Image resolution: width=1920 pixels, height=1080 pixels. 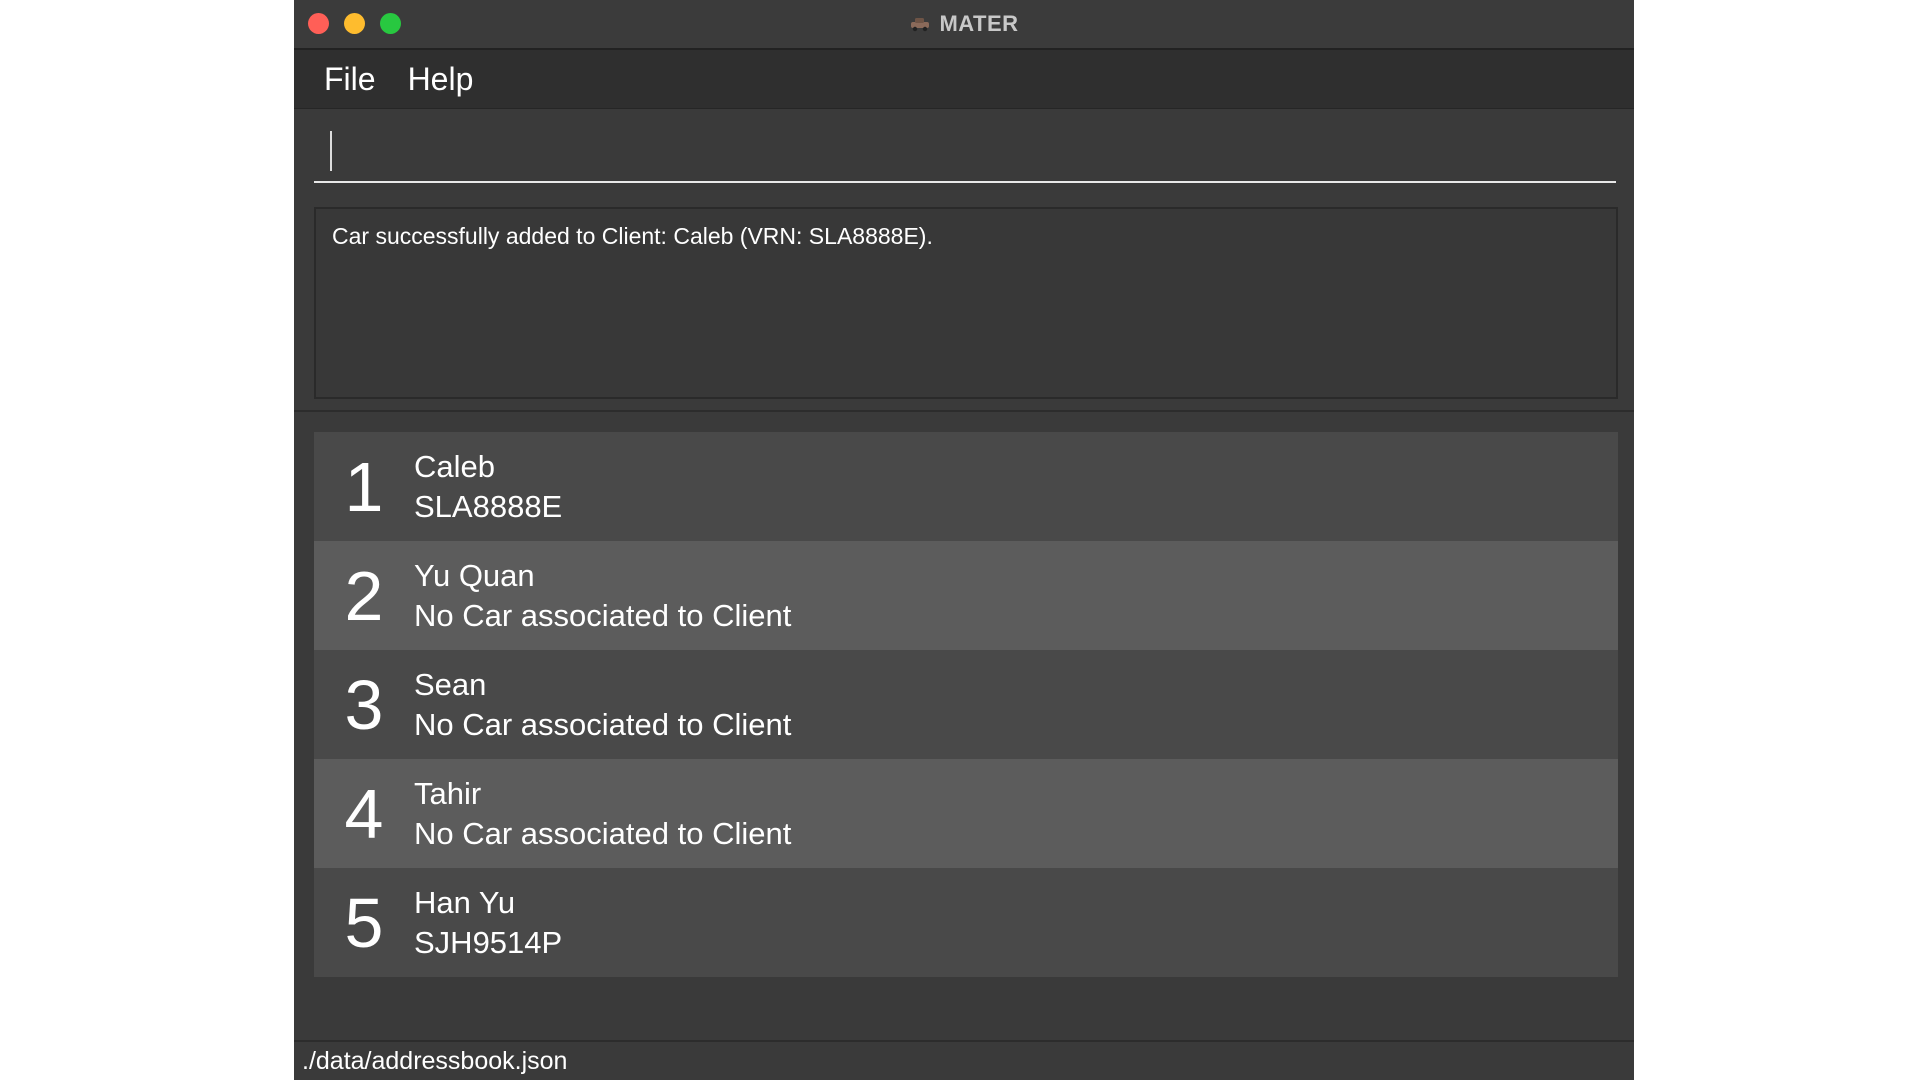 I want to click on command-box, so click(x=964, y=152).